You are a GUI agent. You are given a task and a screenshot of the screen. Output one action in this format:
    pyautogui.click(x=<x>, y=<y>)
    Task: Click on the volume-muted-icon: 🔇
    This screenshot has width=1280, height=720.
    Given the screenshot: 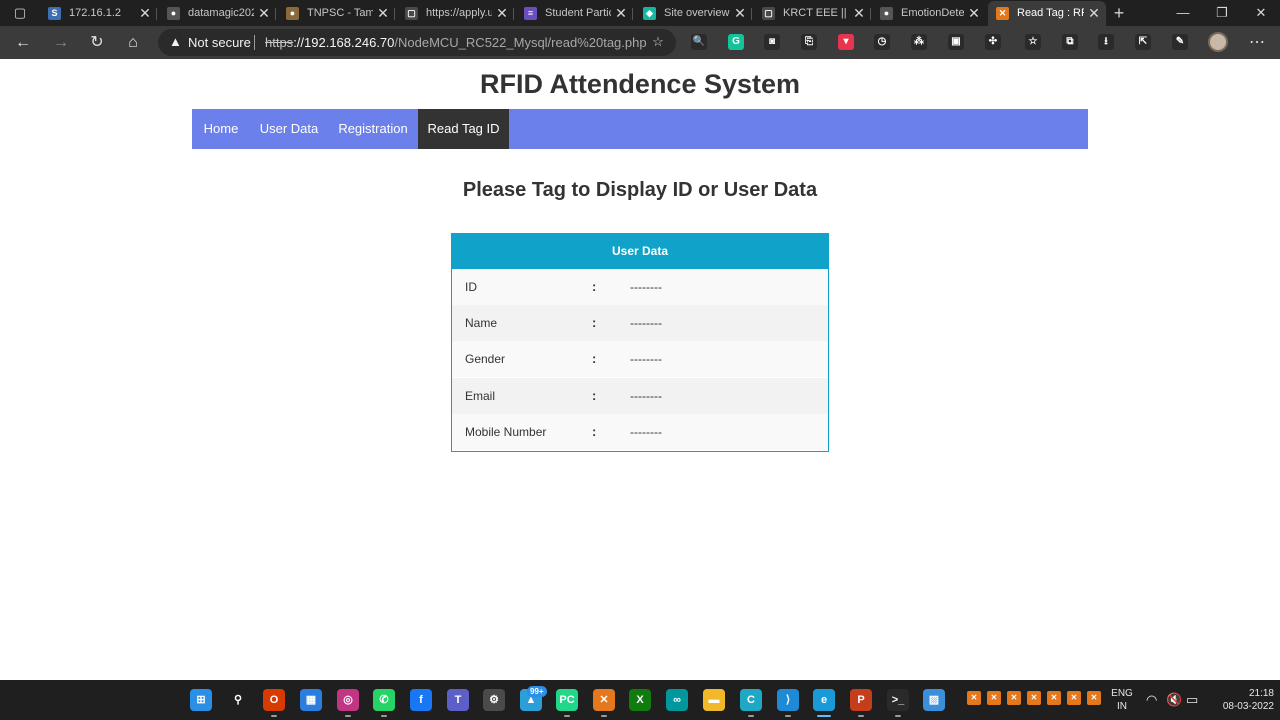 What is the action you would take?
    pyautogui.click(x=1174, y=700)
    